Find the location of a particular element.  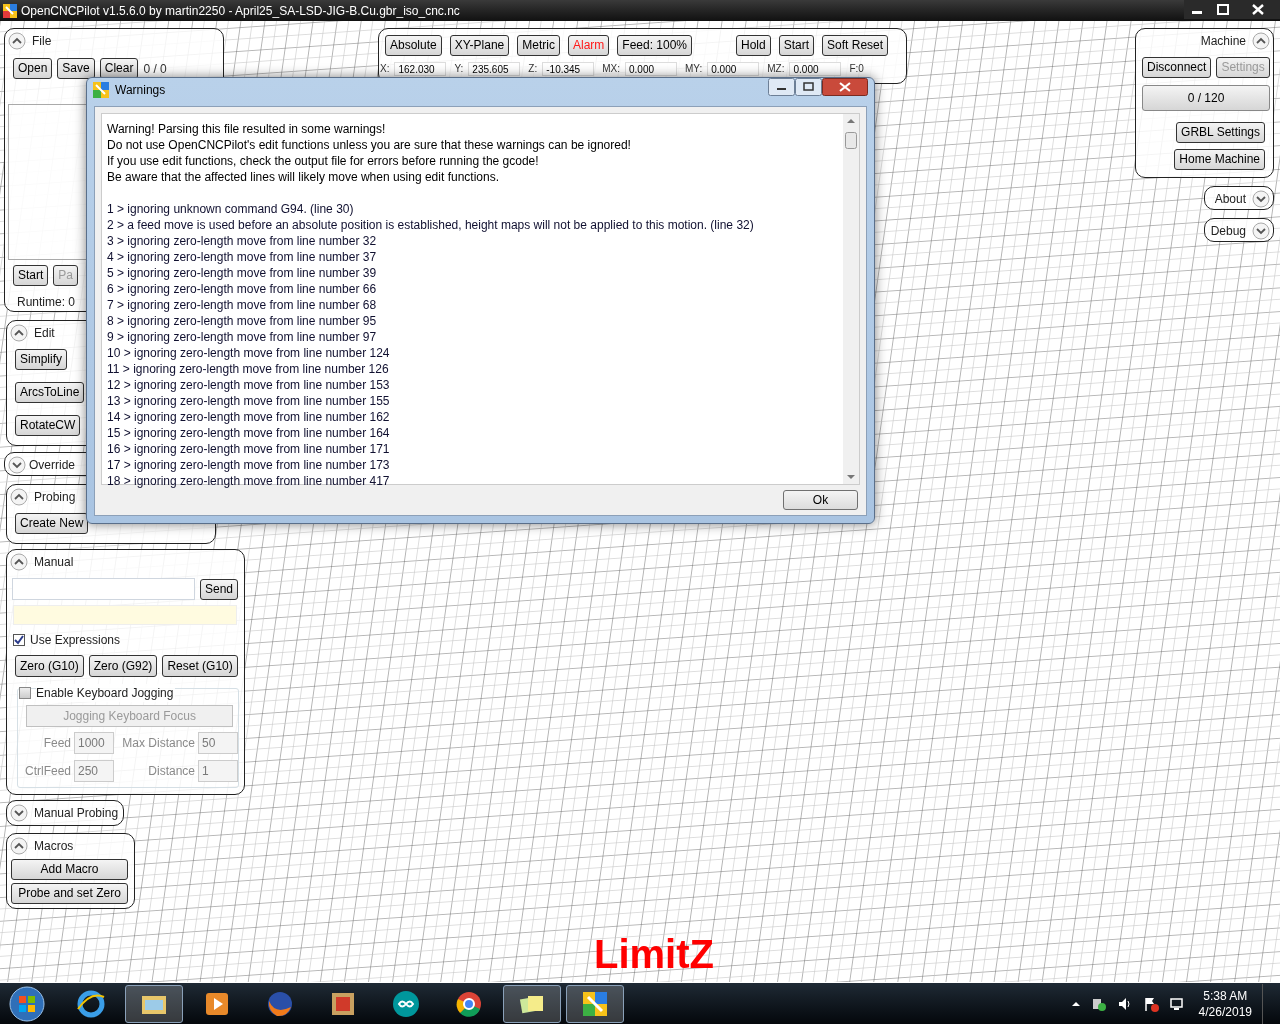

warning-line: 10 > ignoring zero-length move from line number 124 is located at coordinates (249, 353).